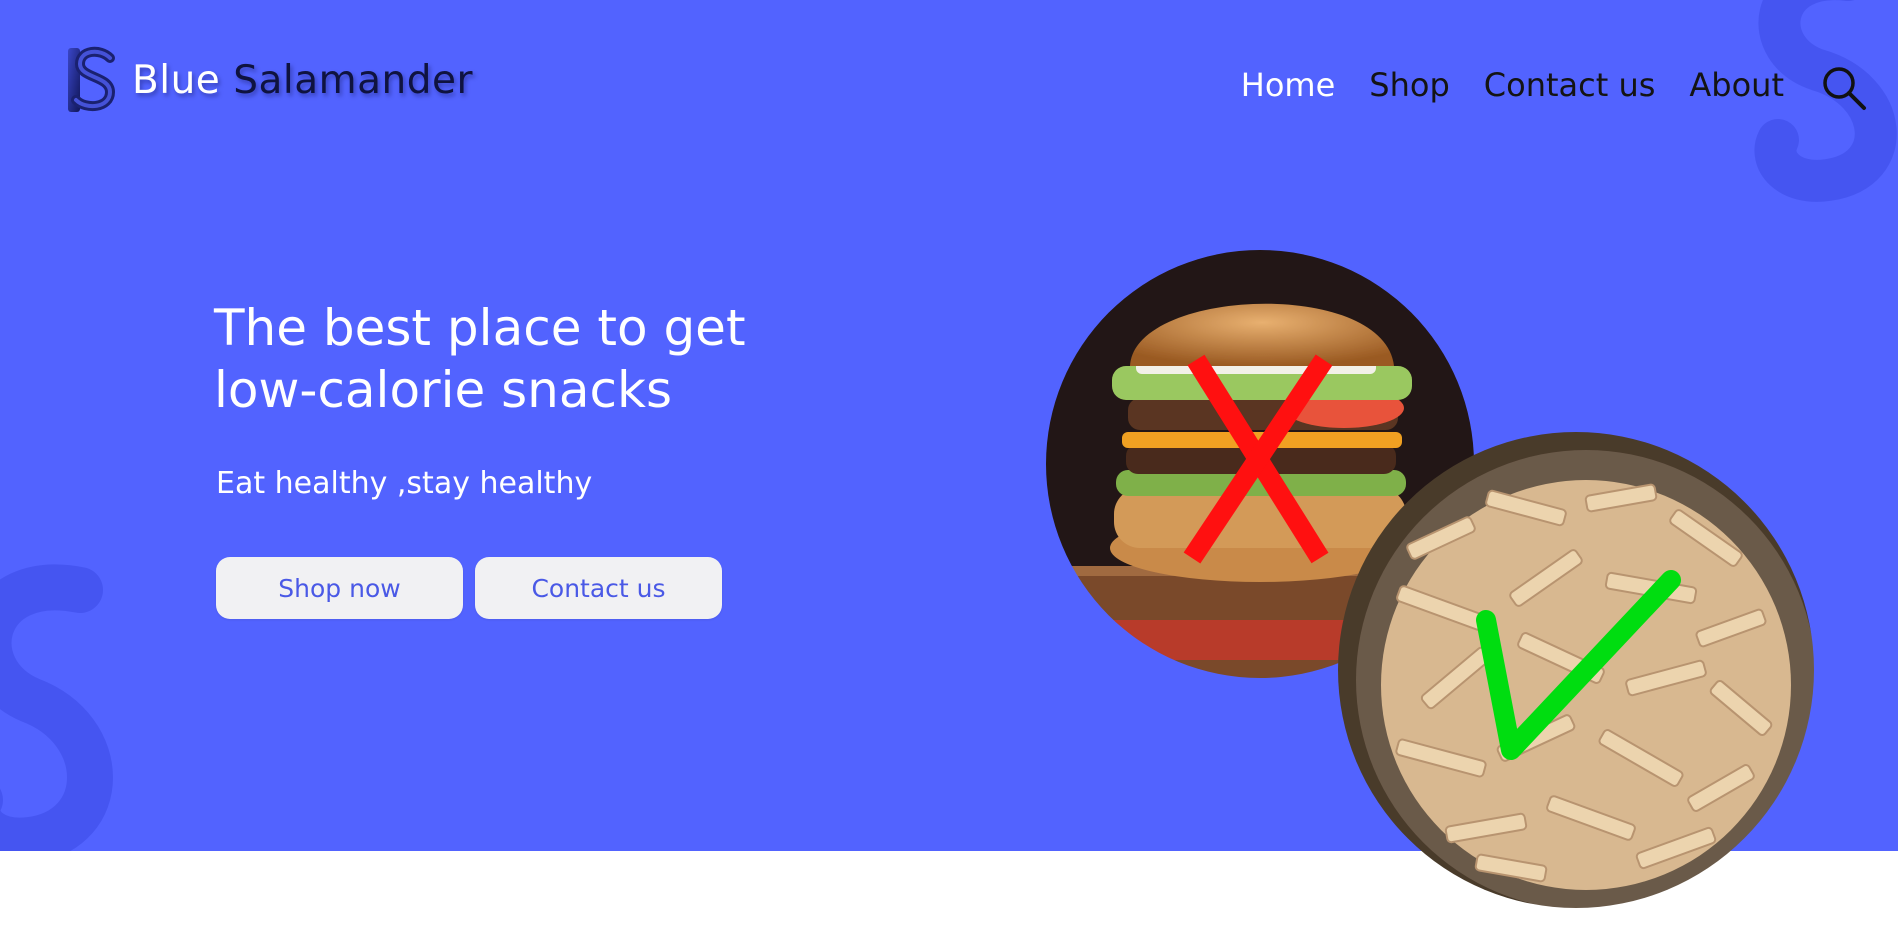  What do you see at coordinates (353, 80) in the screenshot?
I see `brand-name-second: Salamander` at bounding box center [353, 80].